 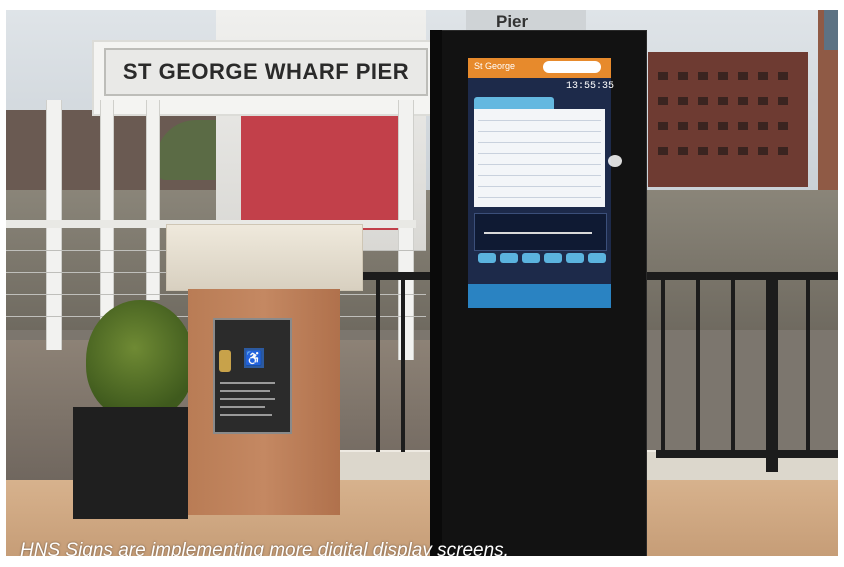 What do you see at coordinates (514, 103) in the screenshot?
I see `departures-tab` at bounding box center [514, 103].